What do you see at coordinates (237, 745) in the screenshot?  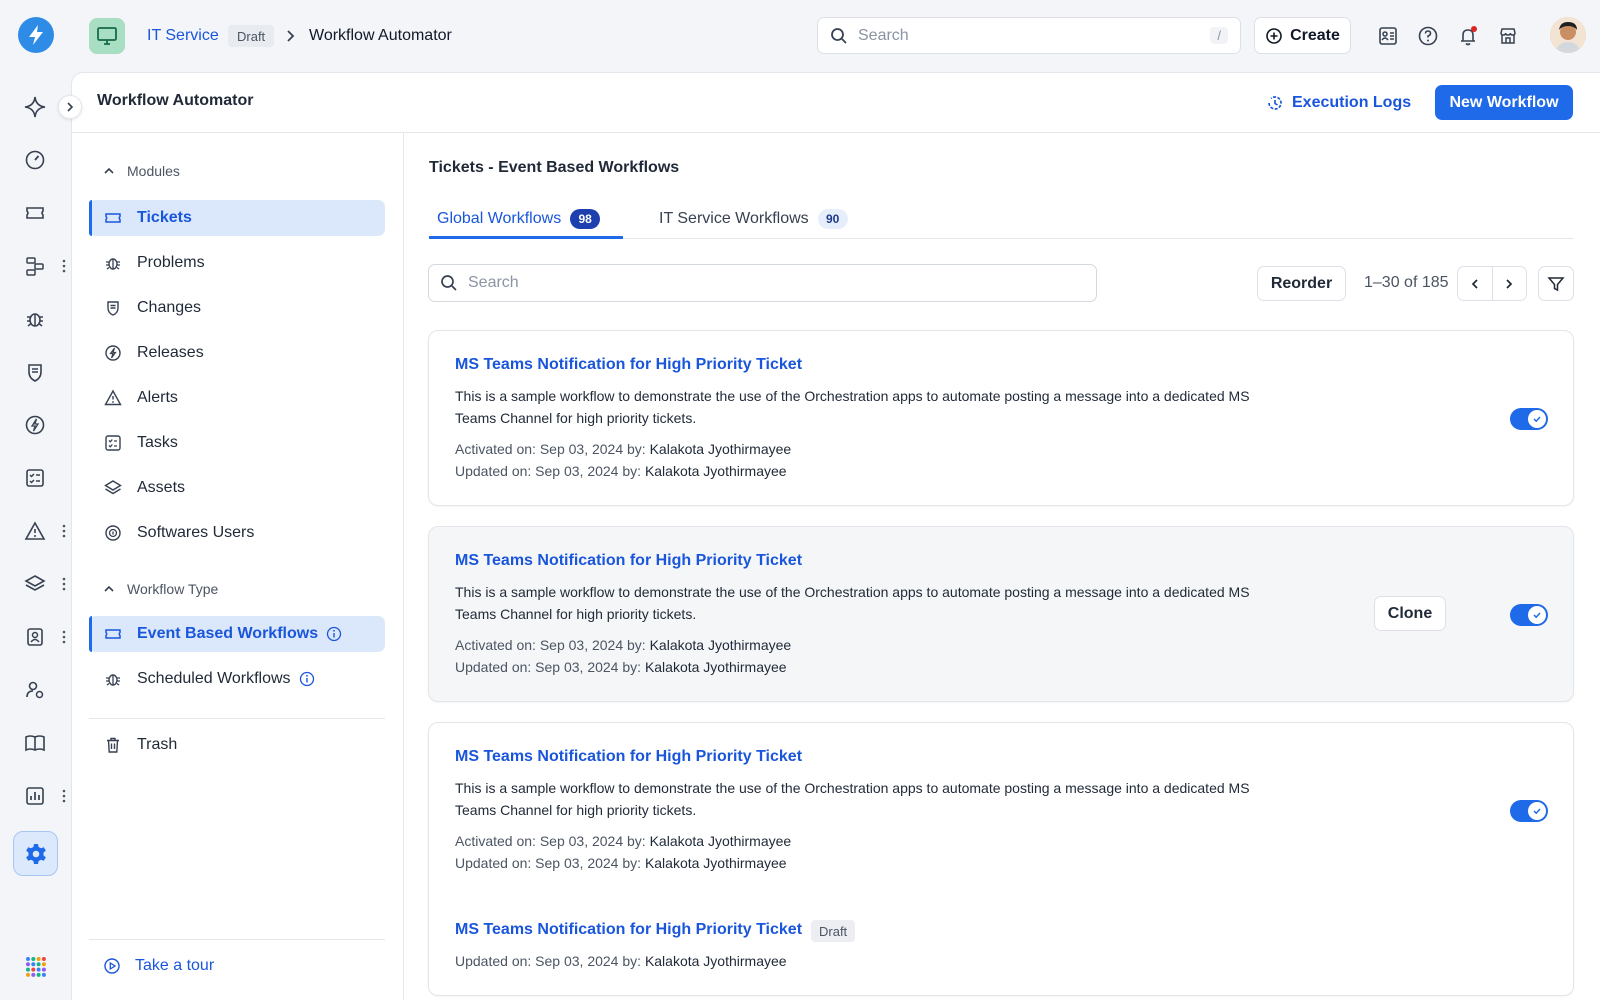 I see `sidebar-item-trash: Trash` at bounding box center [237, 745].